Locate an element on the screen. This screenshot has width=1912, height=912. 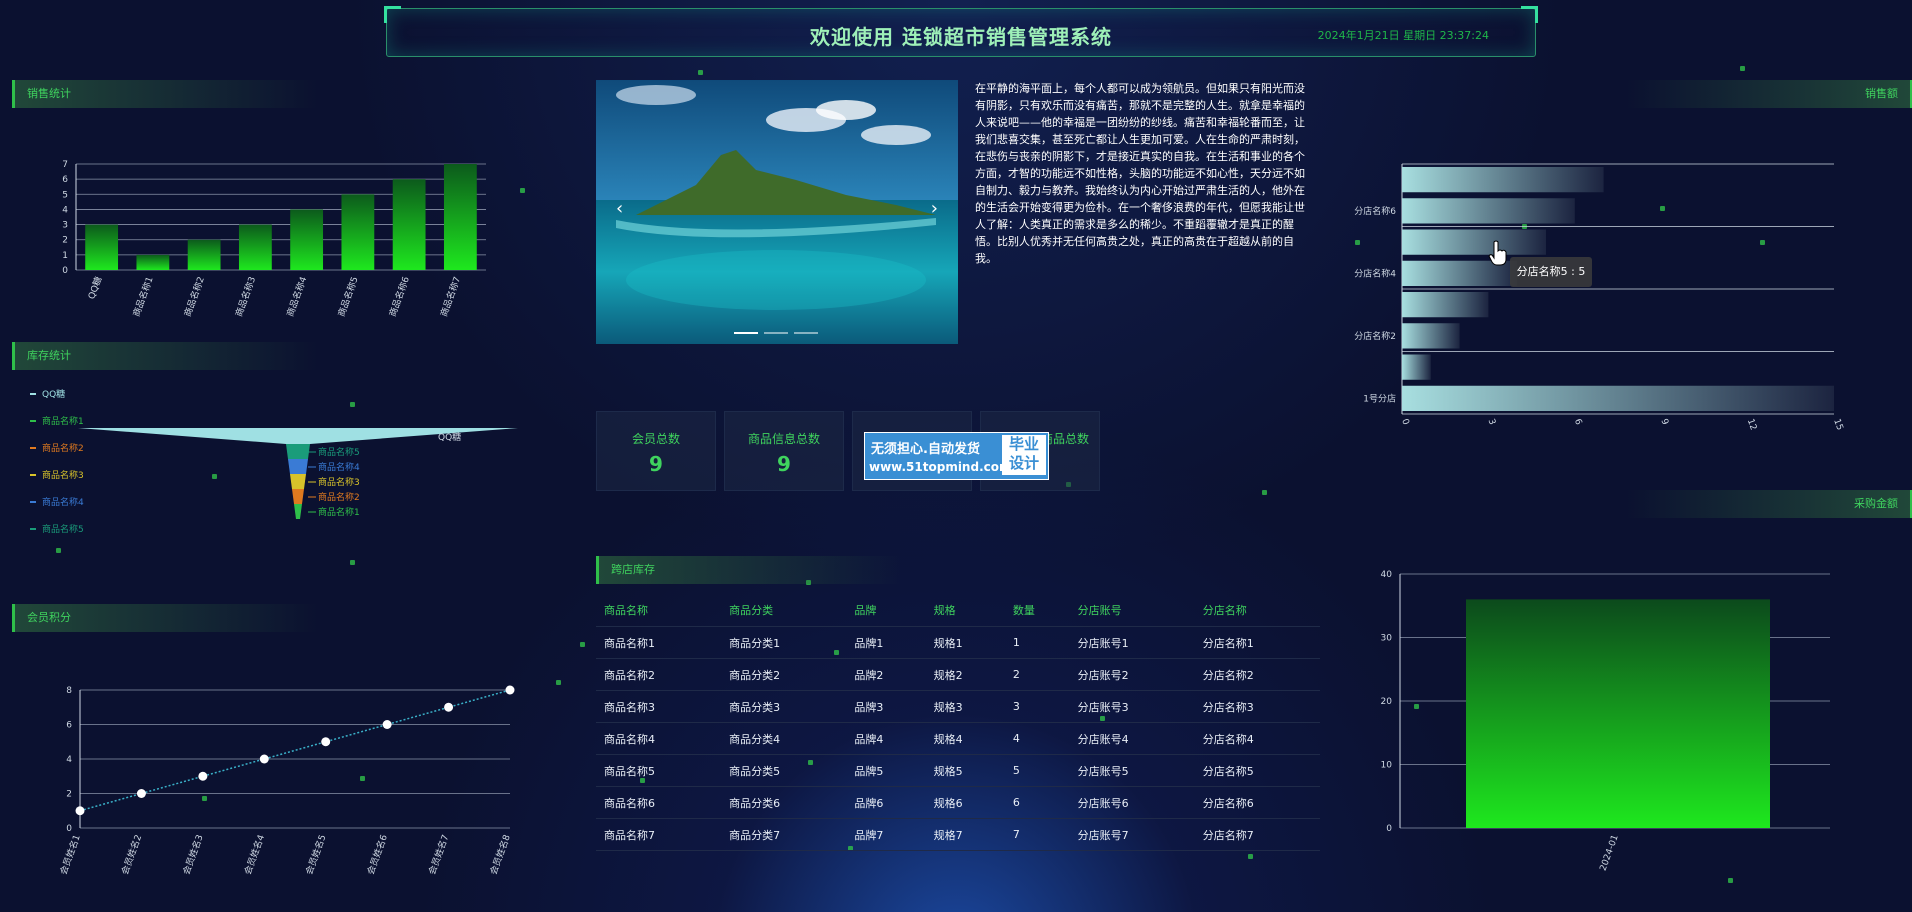
table-row: 商品名称7 商品分类7 品牌7 规格7 7 分店账号7 分店名称7 is located at coordinates (958, 834).